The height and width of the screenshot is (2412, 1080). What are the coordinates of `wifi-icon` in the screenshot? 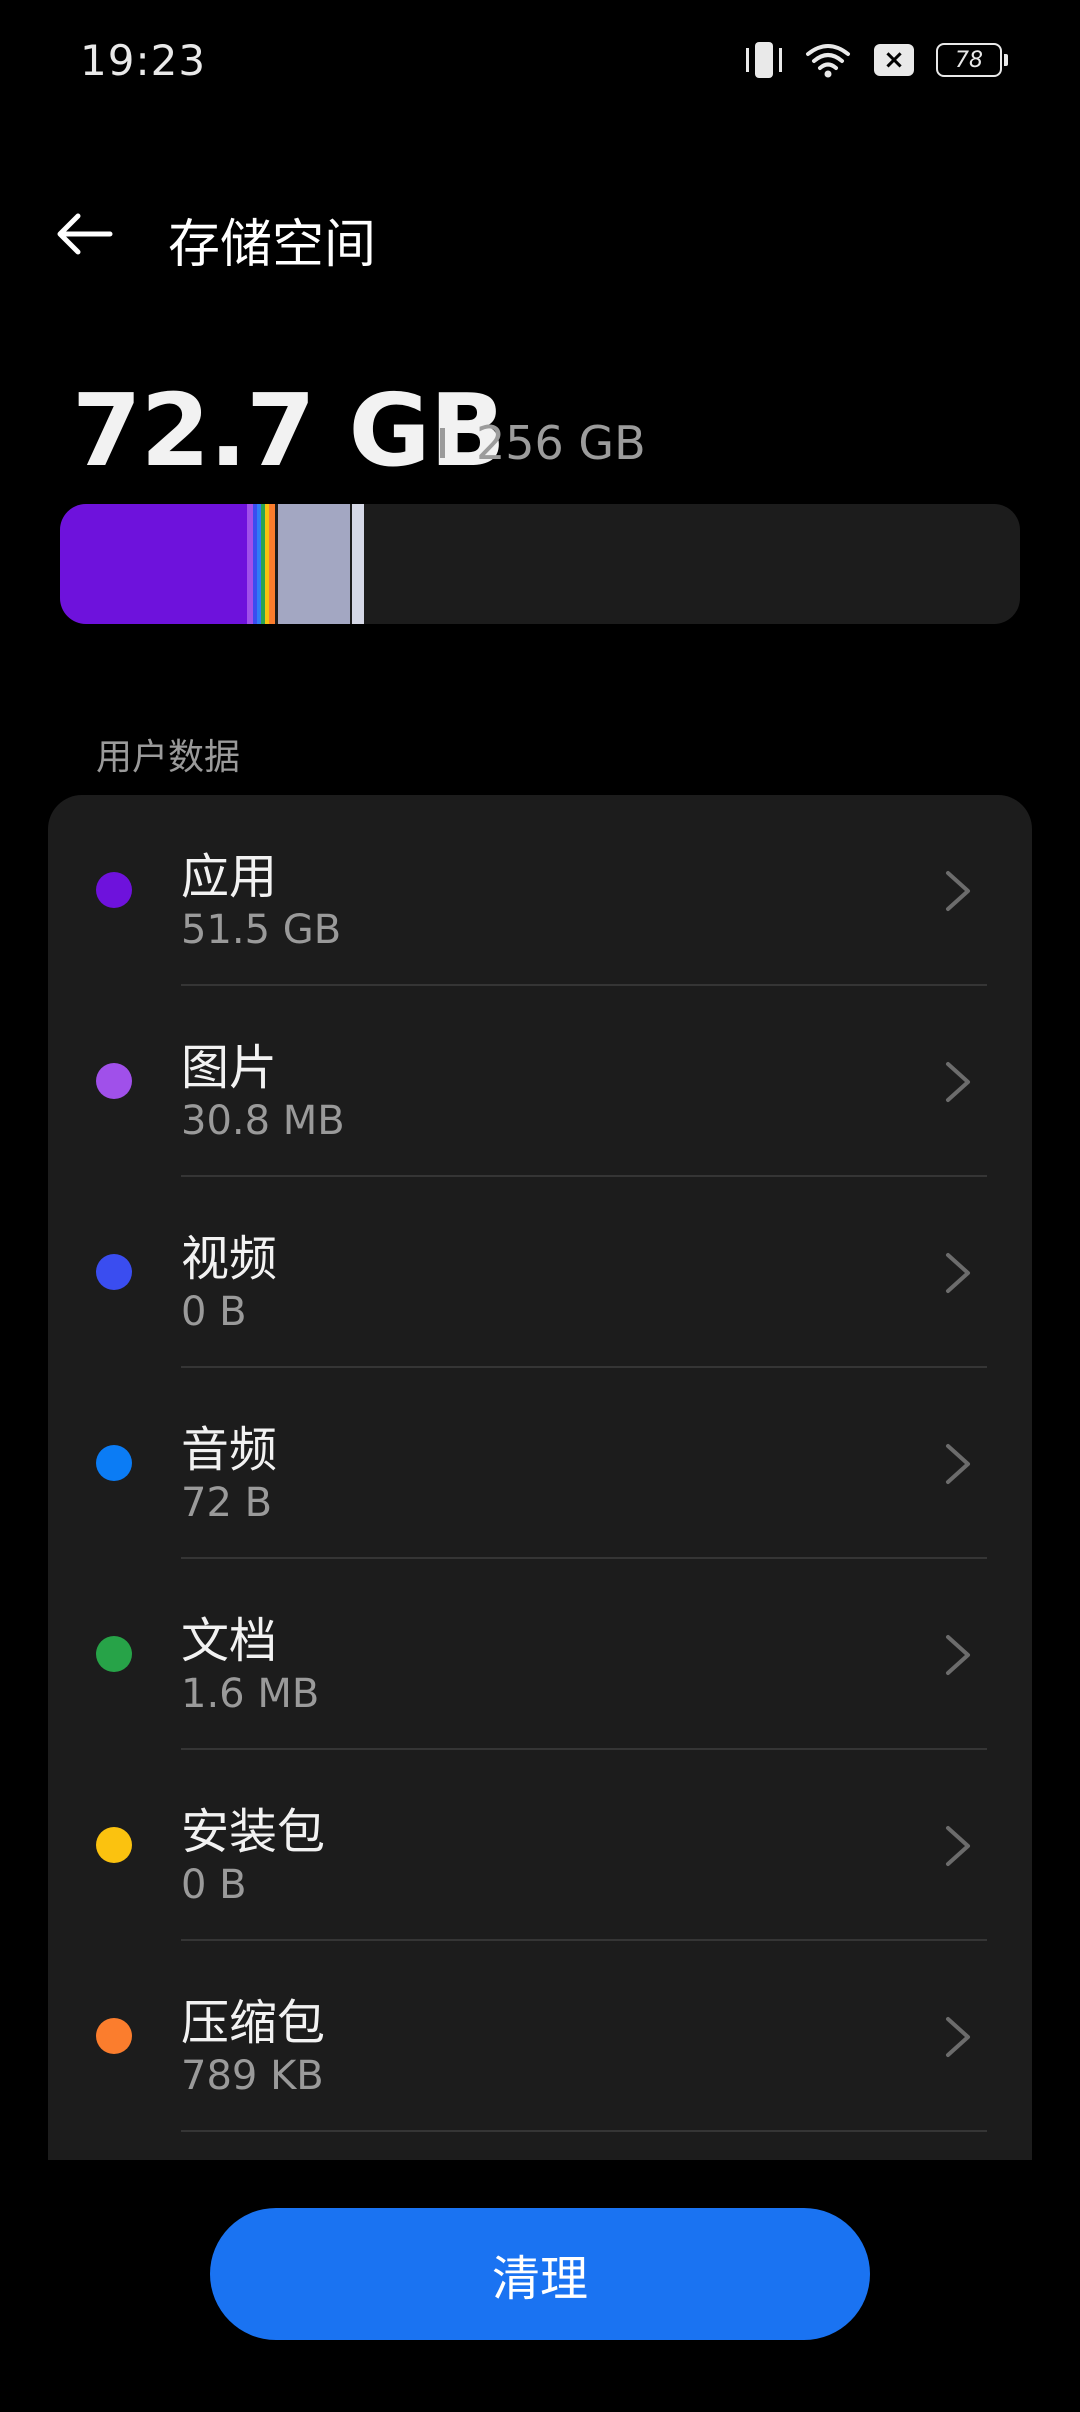 It's located at (828, 61).